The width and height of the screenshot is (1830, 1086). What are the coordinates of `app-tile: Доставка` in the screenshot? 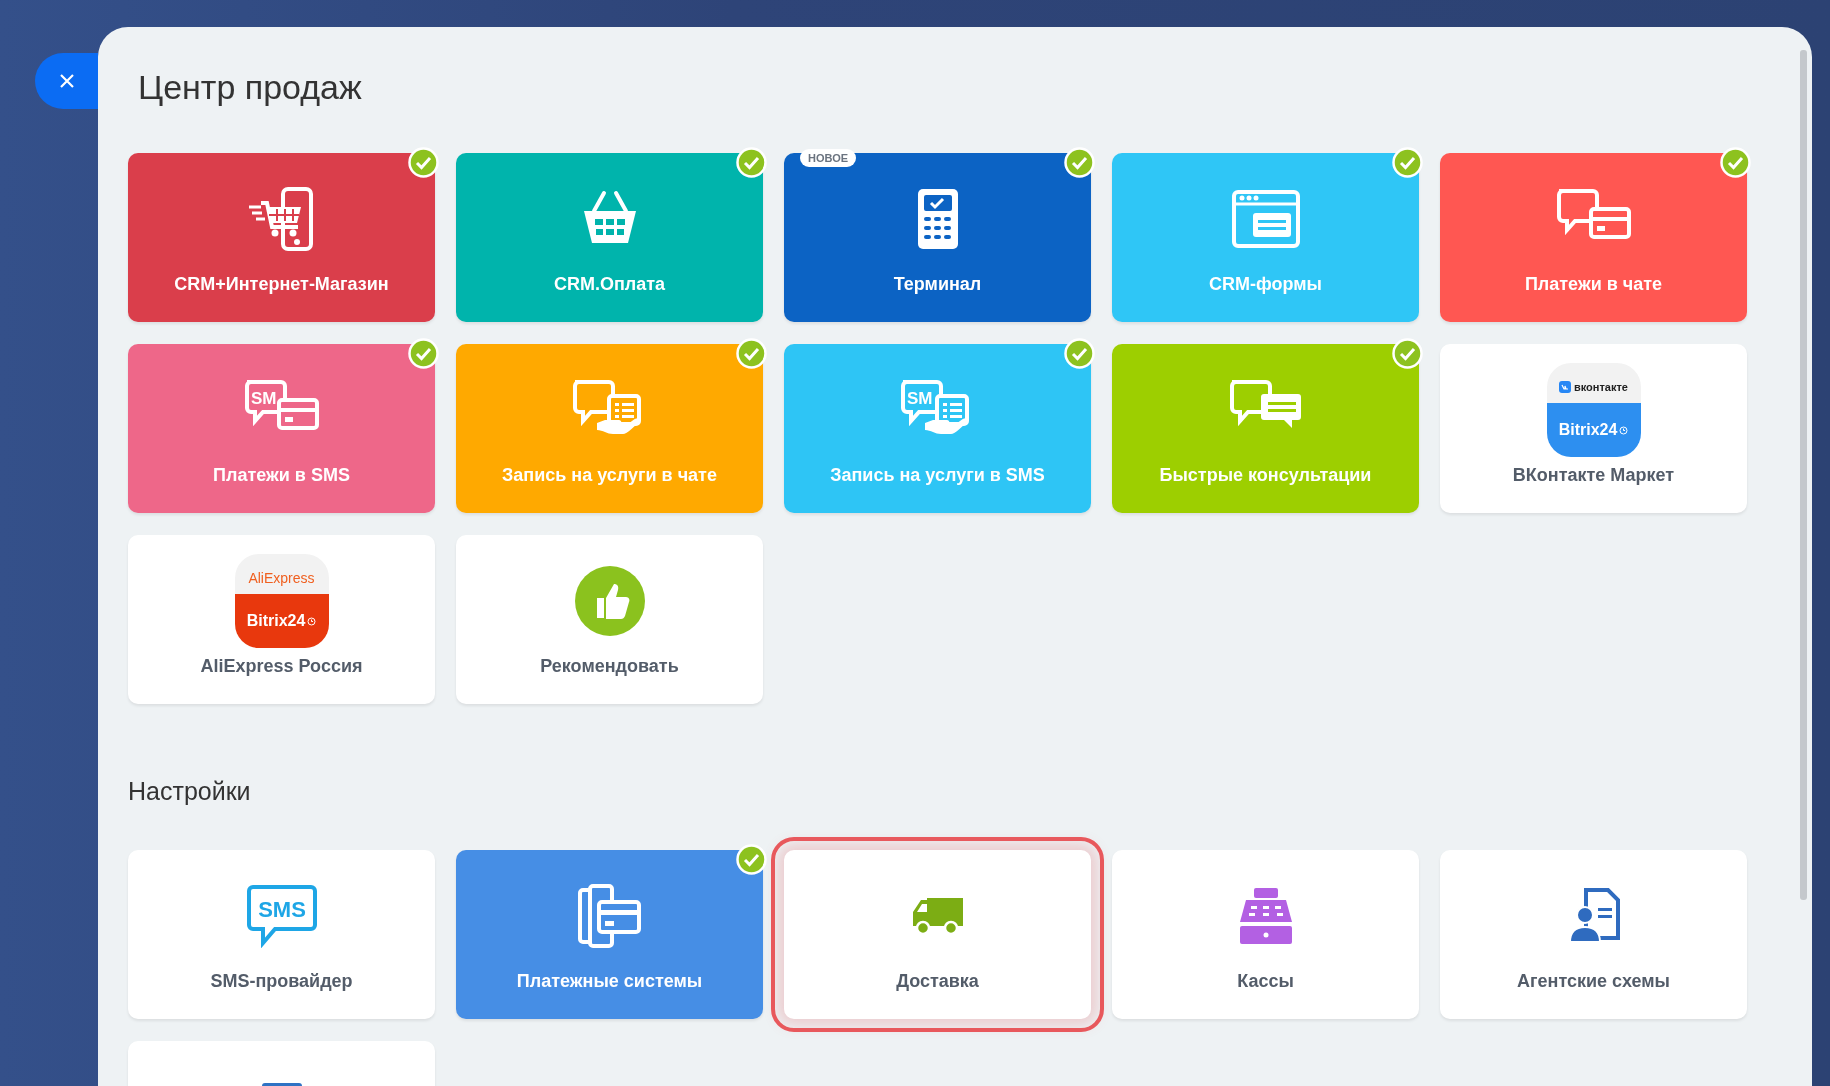 It's located at (937, 934).